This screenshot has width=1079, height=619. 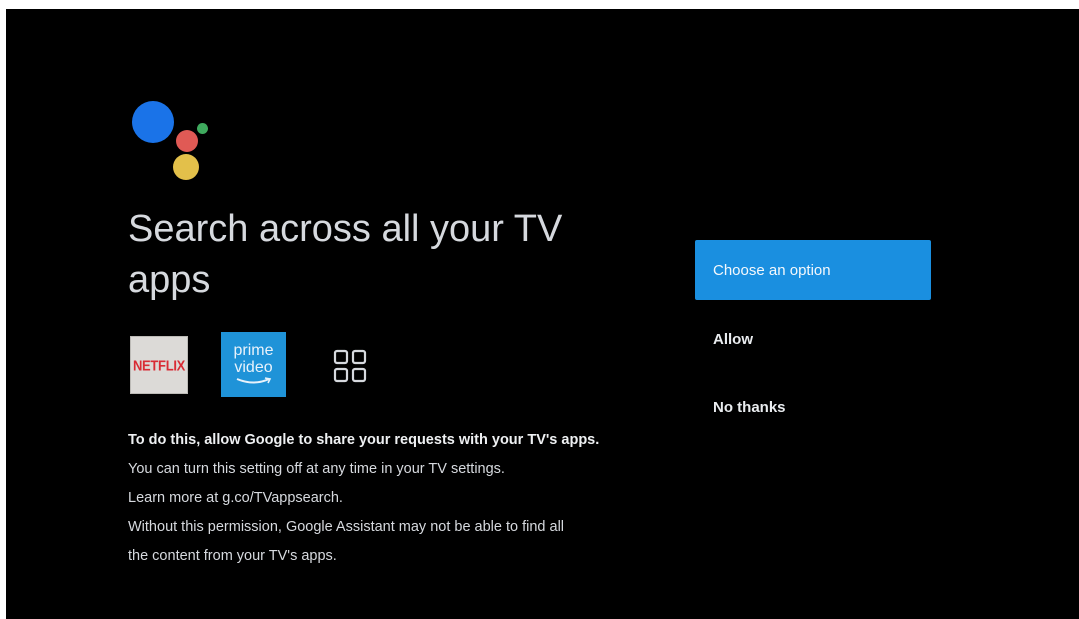 What do you see at coordinates (813, 339) in the screenshot?
I see `allow-button: Allow` at bounding box center [813, 339].